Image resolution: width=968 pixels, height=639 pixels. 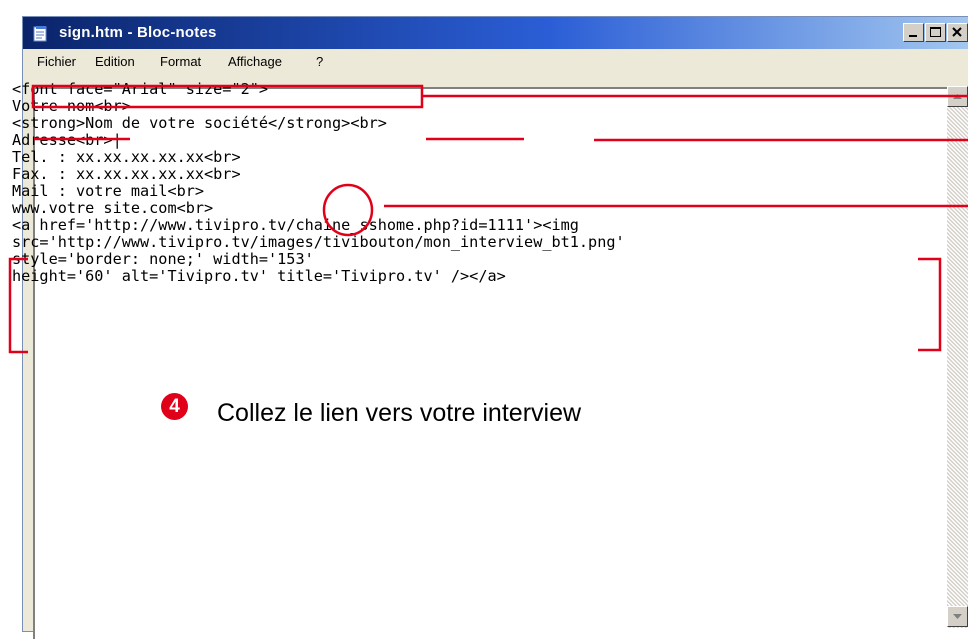 I want to click on close-button, so click(x=957, y=32).